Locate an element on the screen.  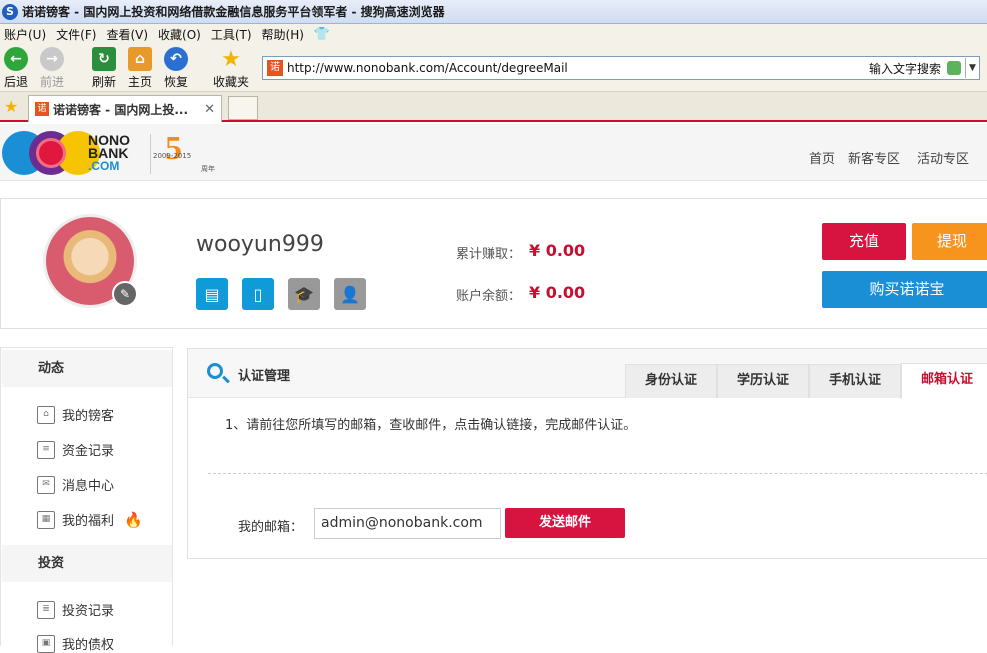
email-field: admin@nonobank.com is located at coordinates (407, 523).